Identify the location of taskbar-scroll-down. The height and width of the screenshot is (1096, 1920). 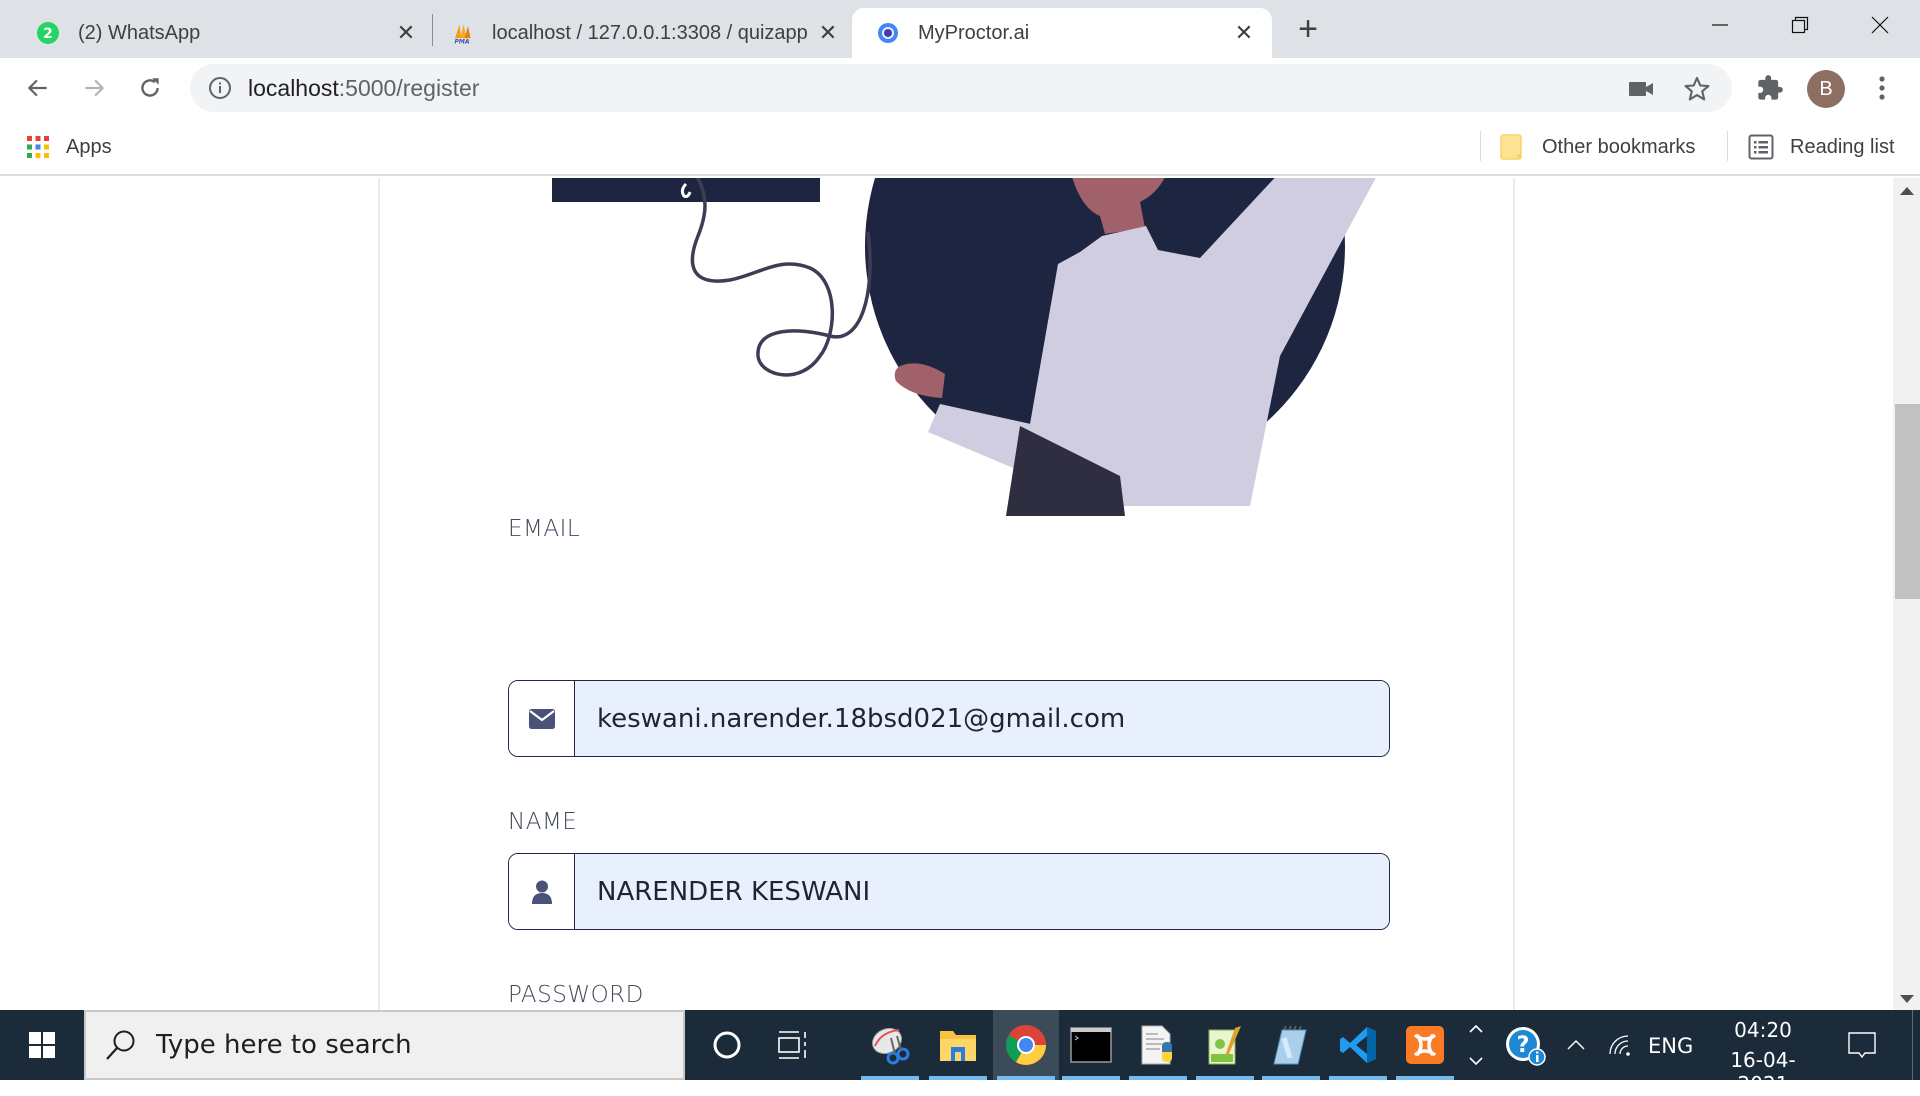
(1476, 1061).